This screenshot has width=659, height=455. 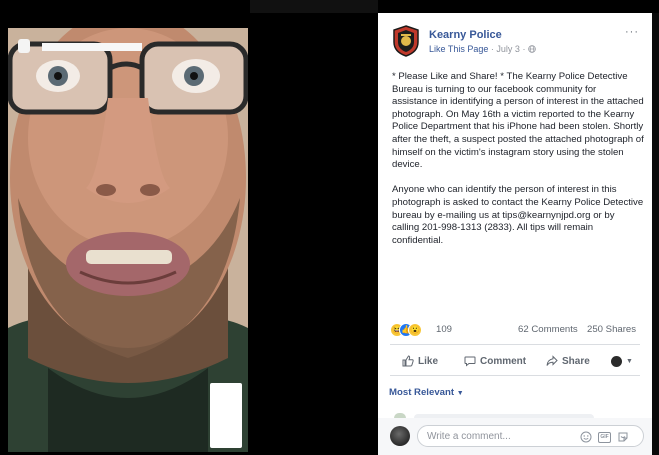 I want to click on audience-selector: ▼, so click(x=622, y=361).